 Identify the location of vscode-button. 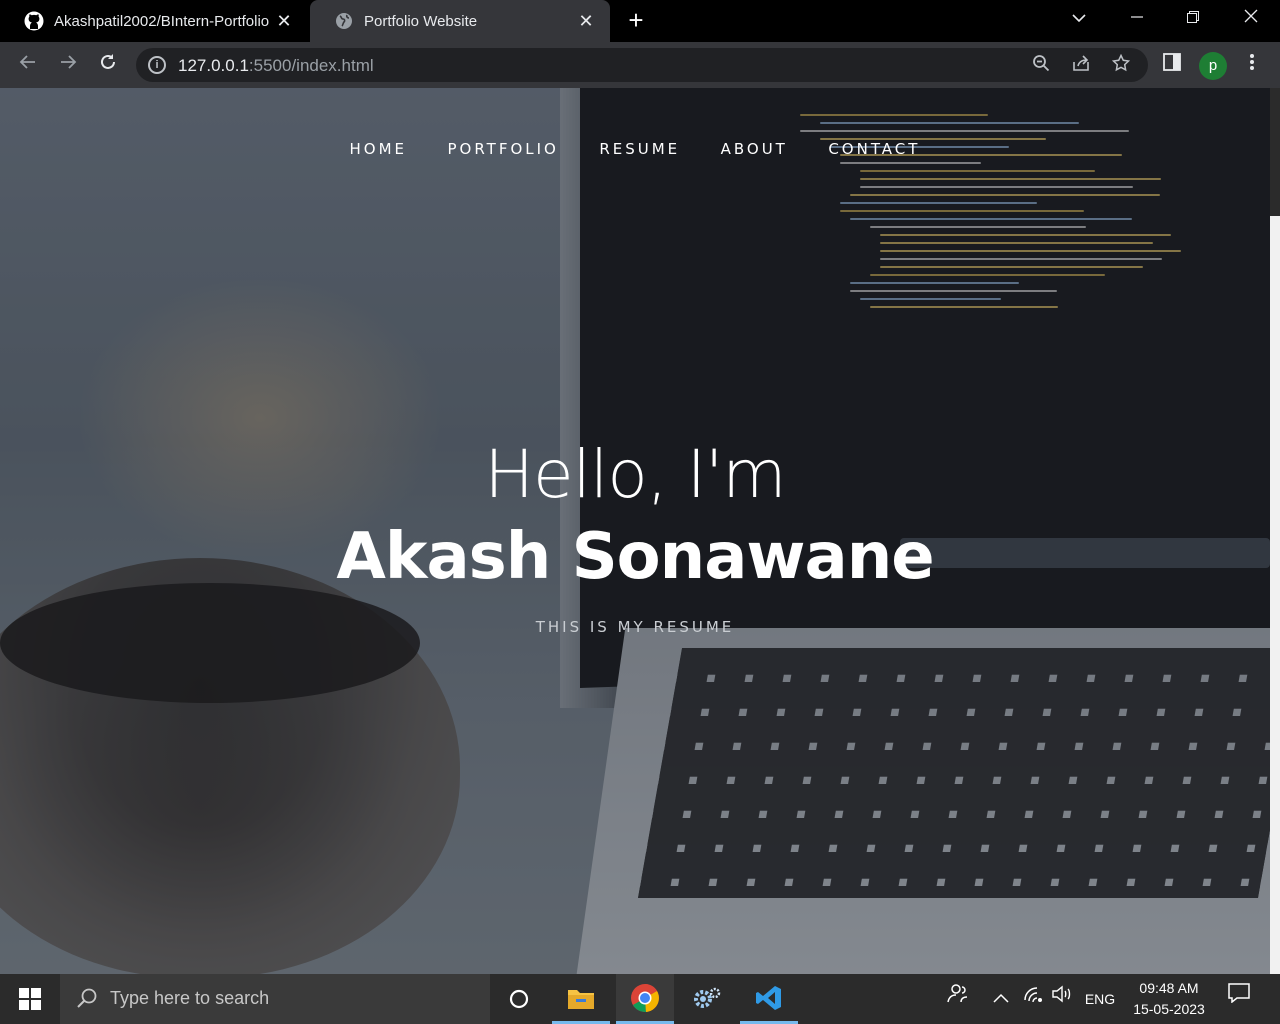
(769, 999).